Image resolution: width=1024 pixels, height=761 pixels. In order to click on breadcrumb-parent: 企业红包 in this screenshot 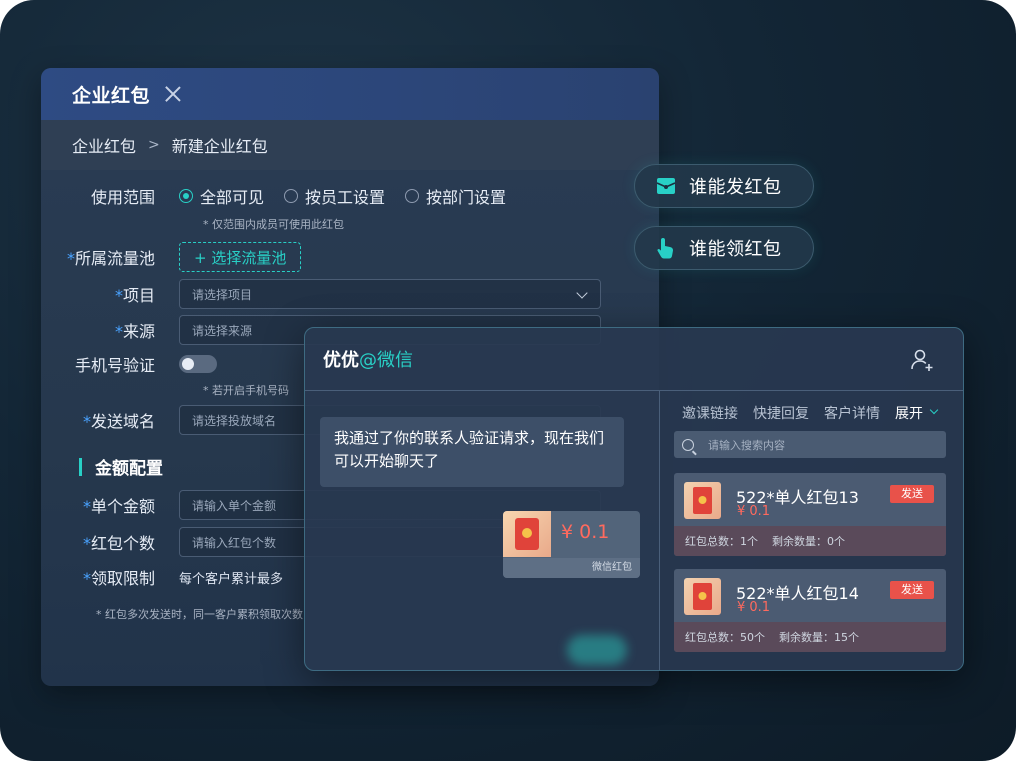, I will do `click(104, 145)`.